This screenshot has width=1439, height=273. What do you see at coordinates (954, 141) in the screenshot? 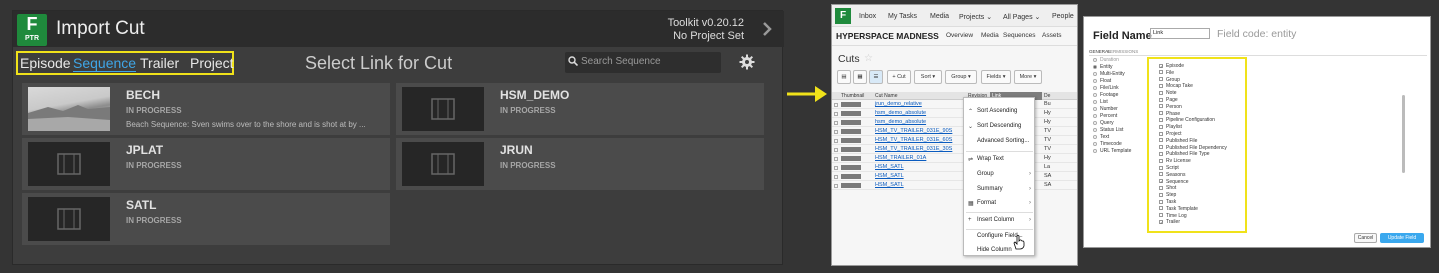
I see `table-row: HSM_TV_TRAILER_031E_60S1TV` at bounding box center [954, 141].